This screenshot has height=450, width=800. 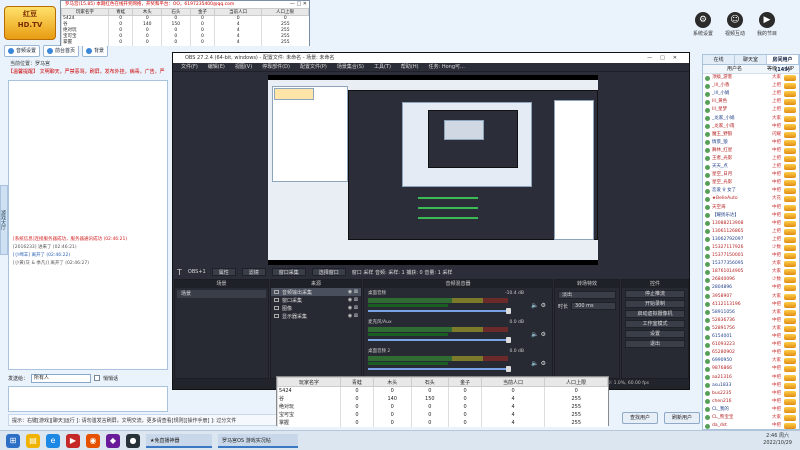 What do you see at coordinates (61, 378) in the screenshot?
I see `target-select: 所有人` at bounding box center [61, 378].